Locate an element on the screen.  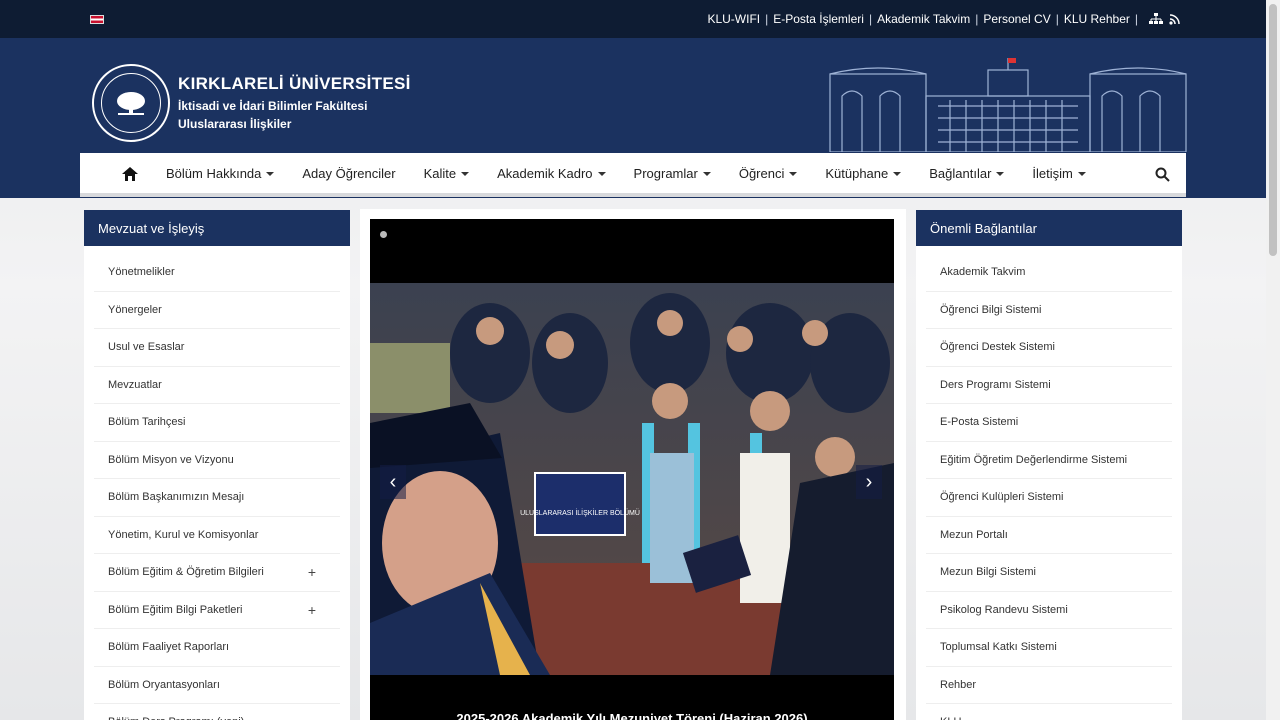
search-icon is located at coordinates (1162, 174).